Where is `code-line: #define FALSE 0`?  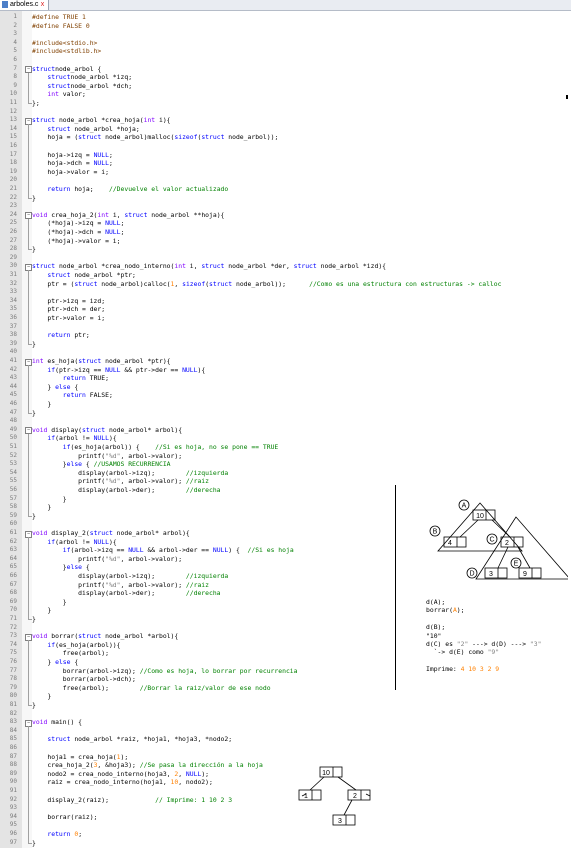 code-line: #define FALSE 0 is located at coordinates (61, 26).